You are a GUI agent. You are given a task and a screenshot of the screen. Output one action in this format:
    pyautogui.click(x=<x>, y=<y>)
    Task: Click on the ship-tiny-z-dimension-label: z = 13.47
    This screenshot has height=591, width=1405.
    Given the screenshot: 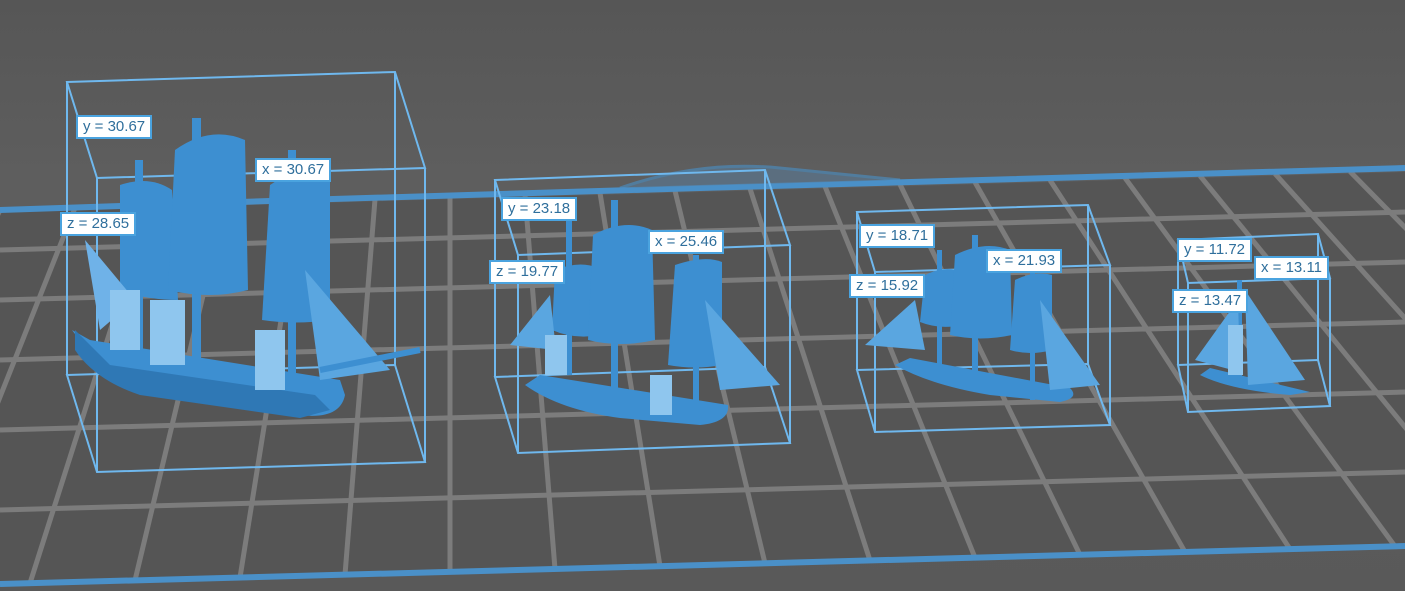 What is the action you would take?
    pyautogui.click(x=1210, y=301)
    